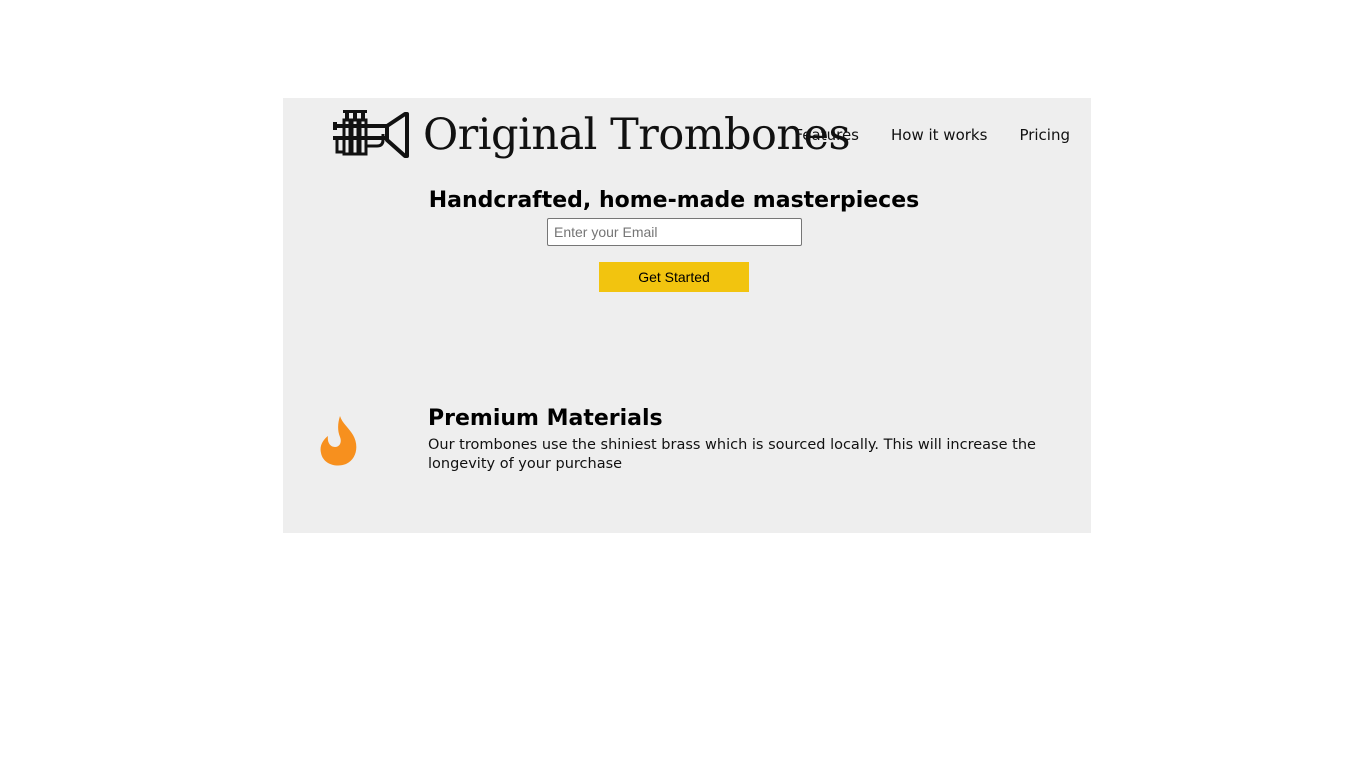 This screenshot has height=768, width=1366. What do you see at coordinates (545, 418) in the screenshot?
I see `feature-title: Premium Materials` at bounding box center [545, 418].